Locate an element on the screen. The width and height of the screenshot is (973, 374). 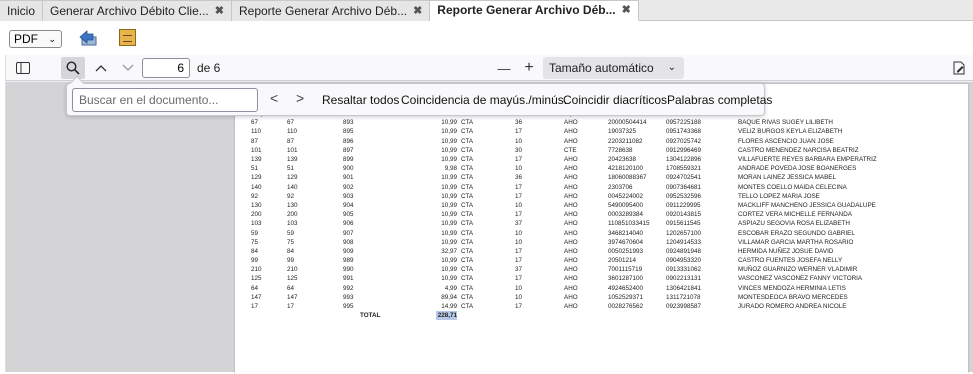
search-icon is located at coordinates (73, 68).